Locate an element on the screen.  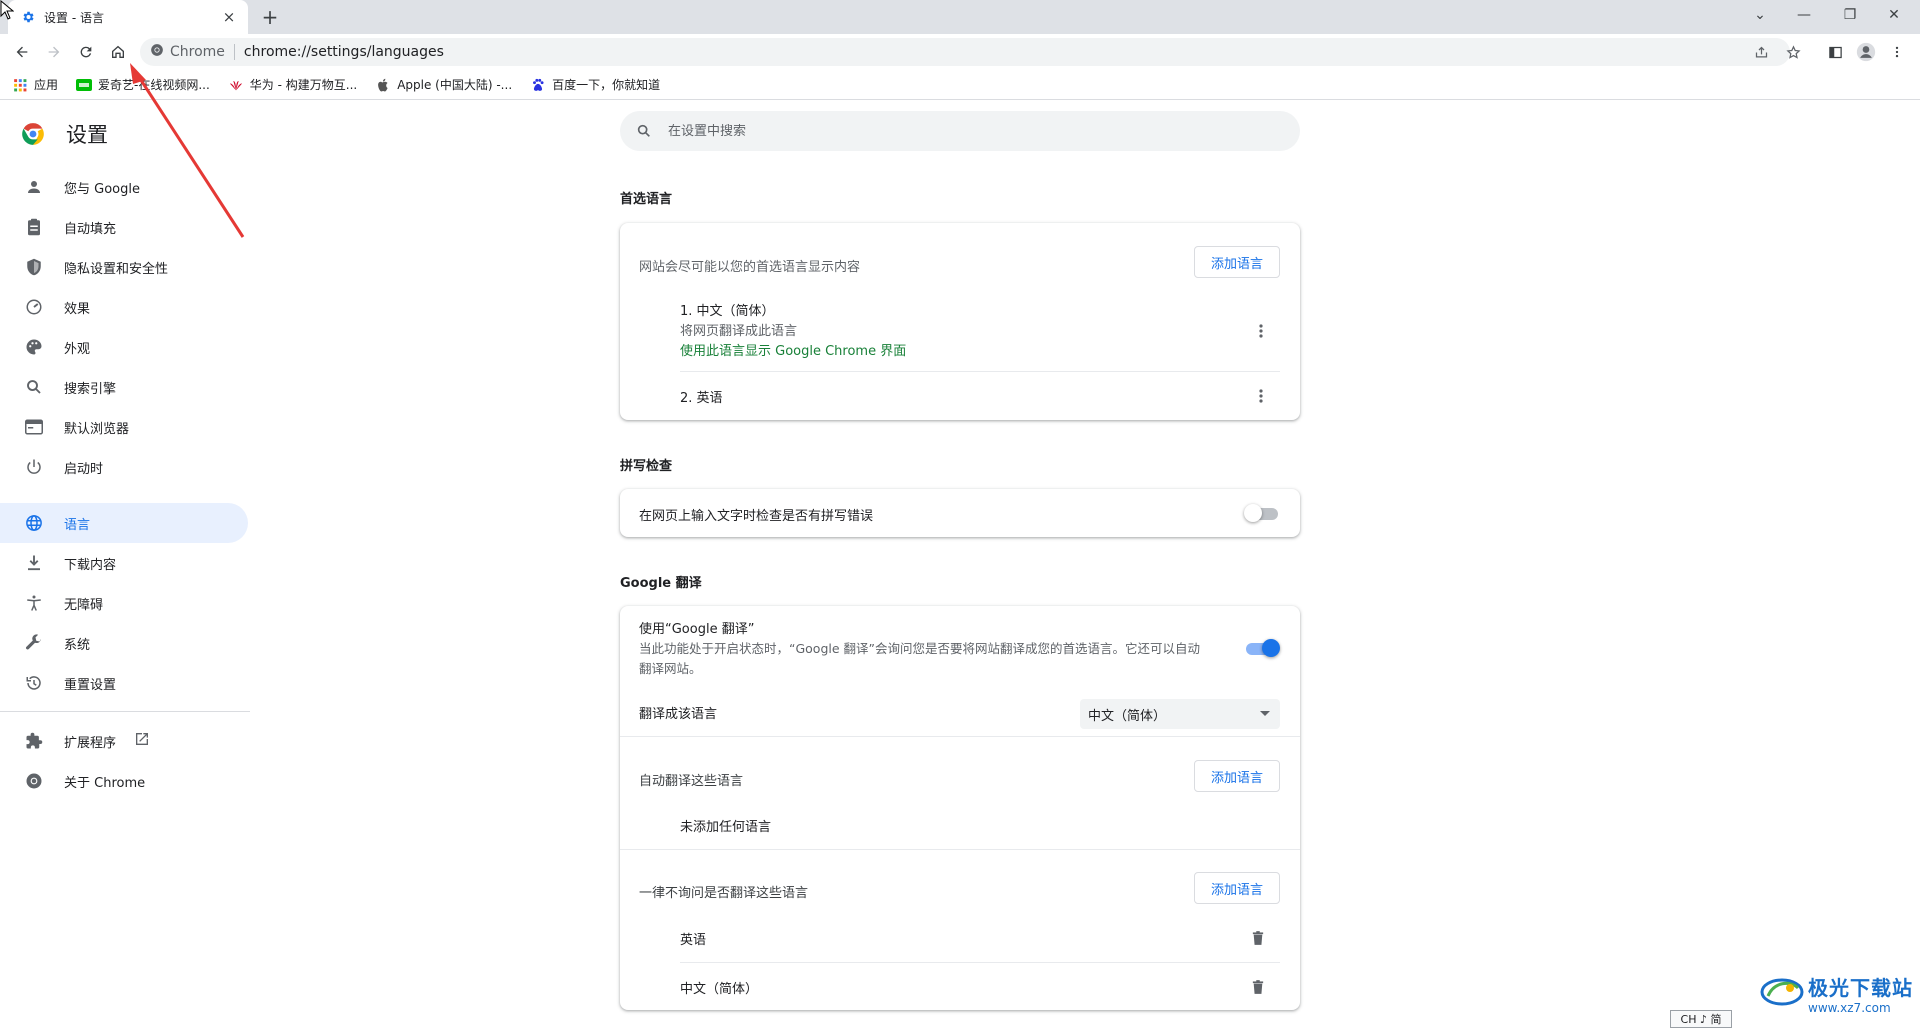
sidebar-item-reset: 重置设置 is located at coordinates (124, 683).